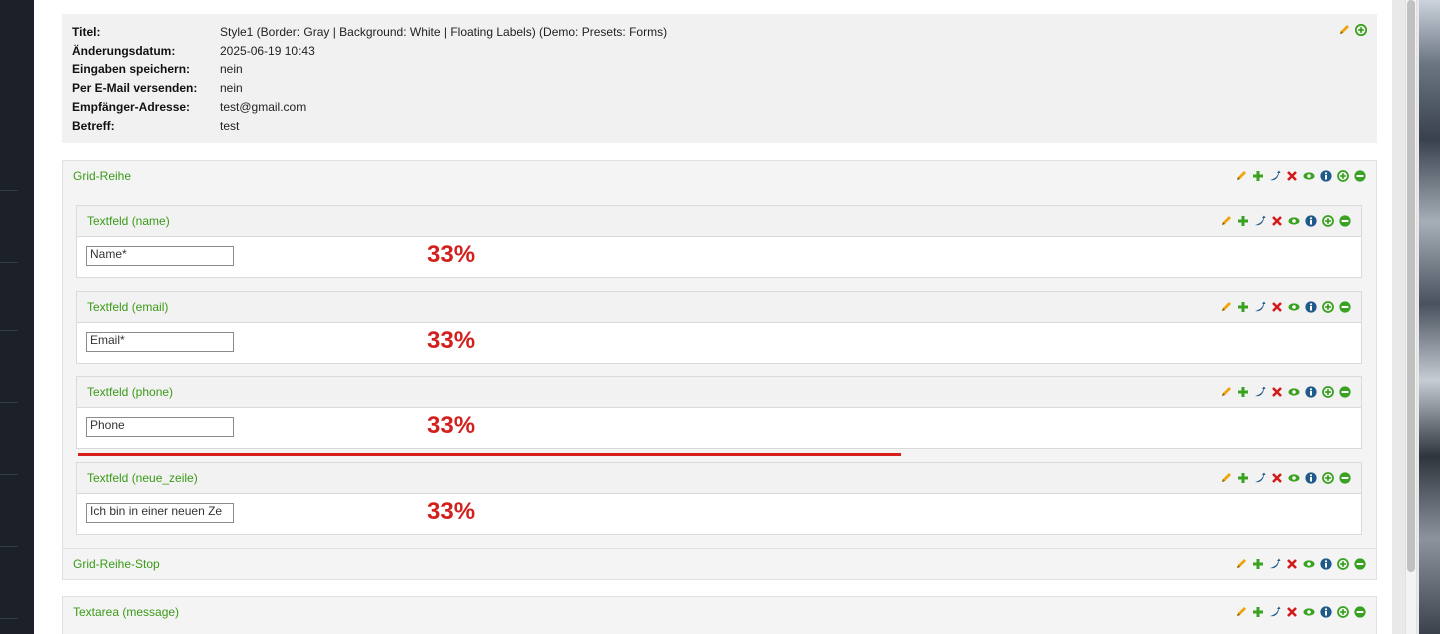 Image resolution: width=1440 pixels, height=634 pixels. Describe the element at coordinates (116, 564) in the screenshot. I see `grid-row-stop-title: Grid-Reihe-Stop` at that location.